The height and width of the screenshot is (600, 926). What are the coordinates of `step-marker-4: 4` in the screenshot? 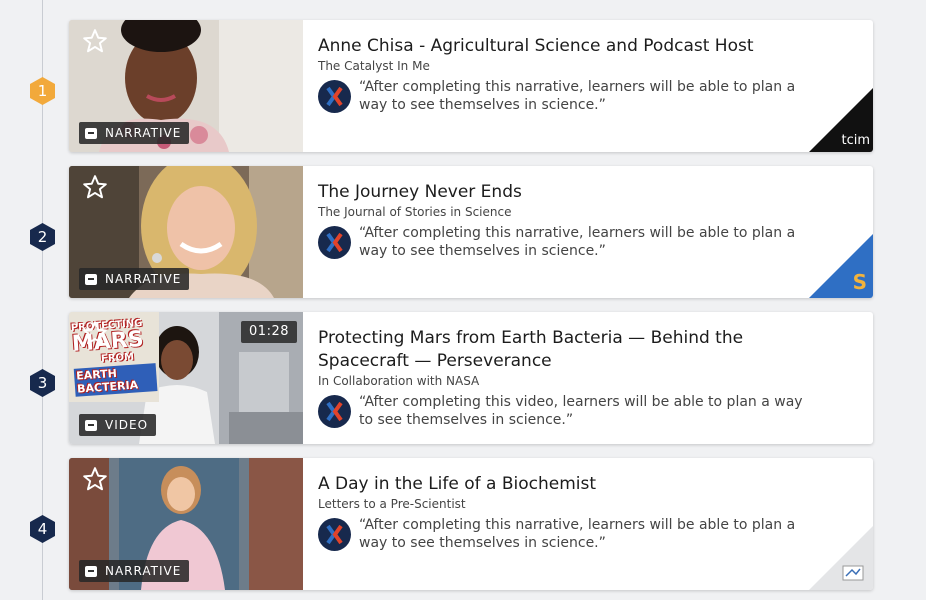 It's located at (42, 529).